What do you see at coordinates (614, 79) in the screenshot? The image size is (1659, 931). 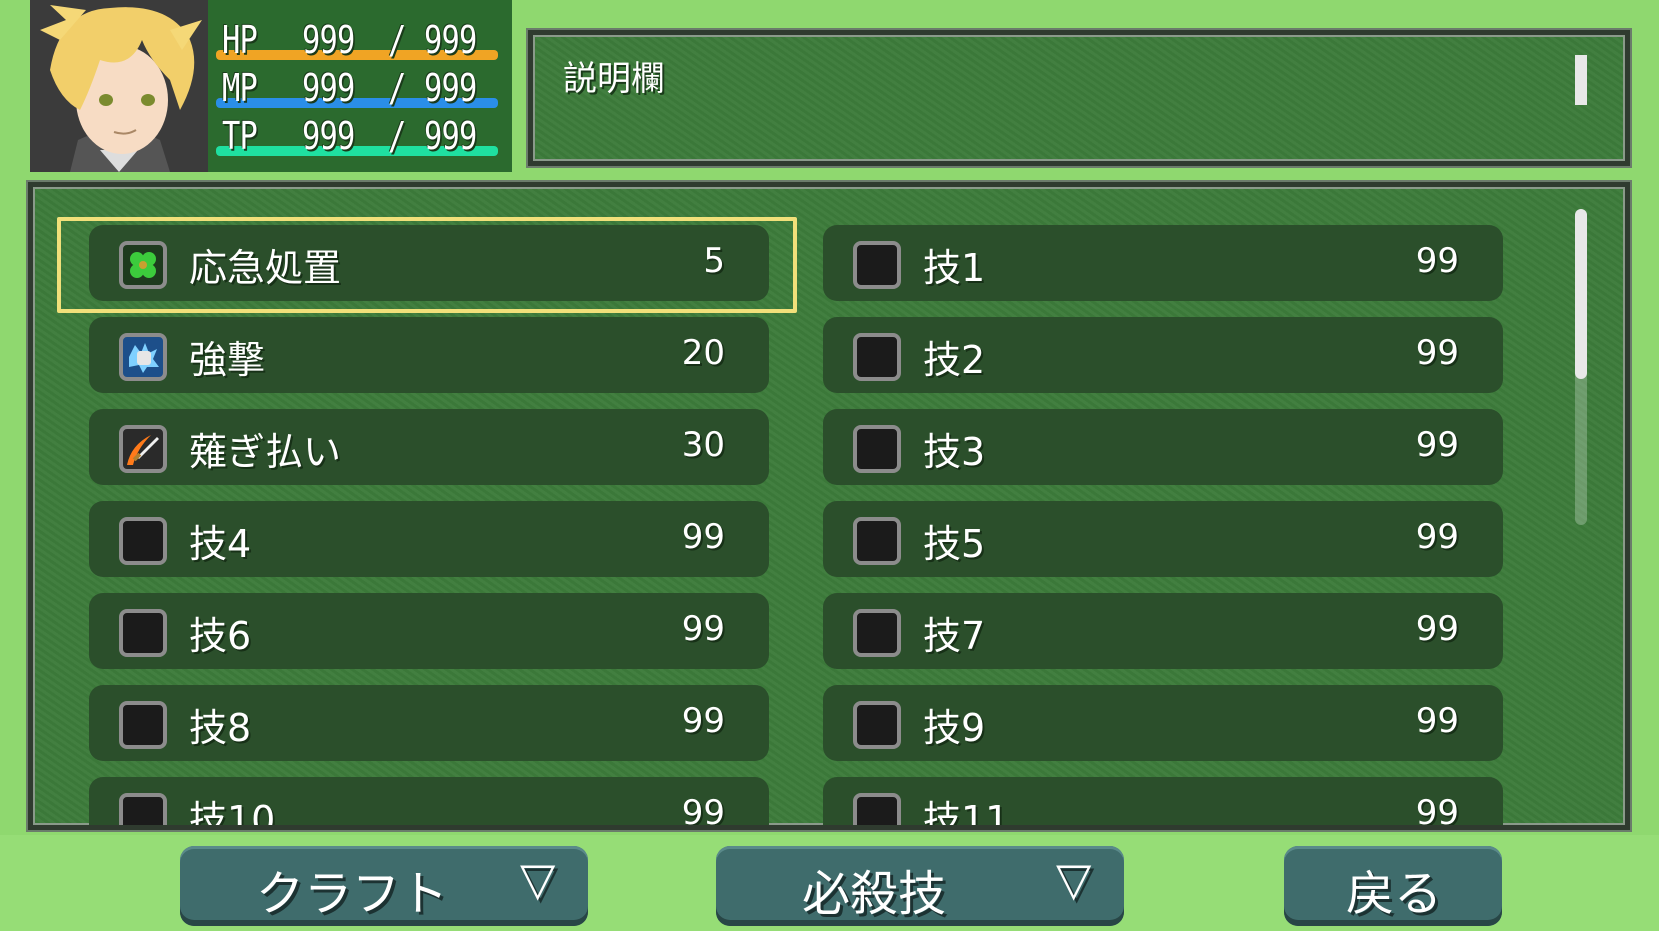 I see `description-title: 説明欄` at bounding box center [614, 79].